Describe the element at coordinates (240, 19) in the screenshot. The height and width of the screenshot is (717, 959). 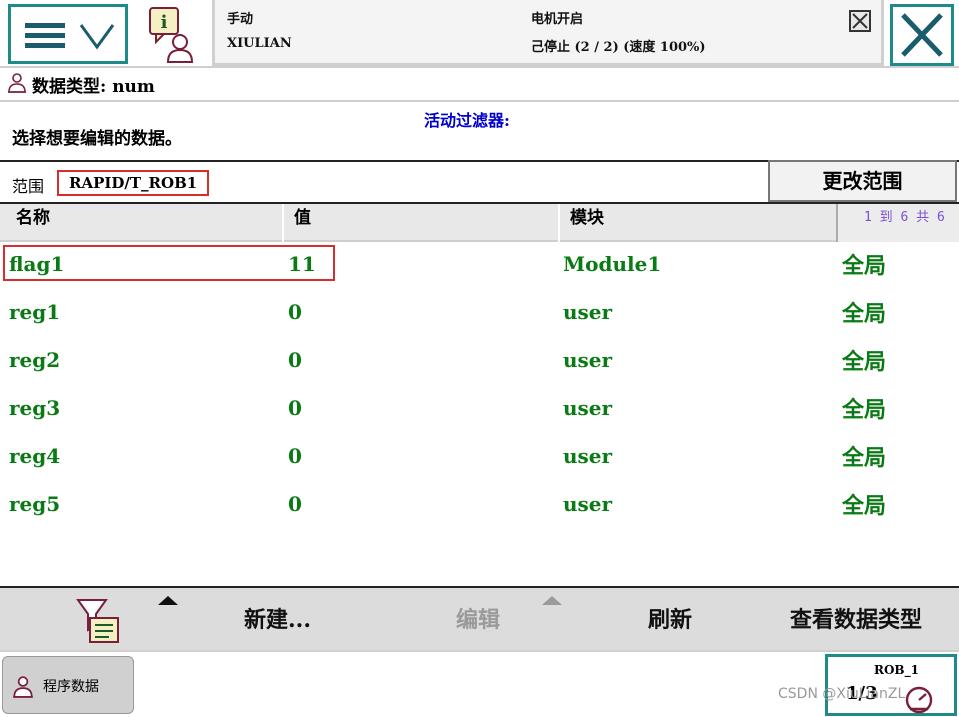
I see `mode-text: 手动` at that location.